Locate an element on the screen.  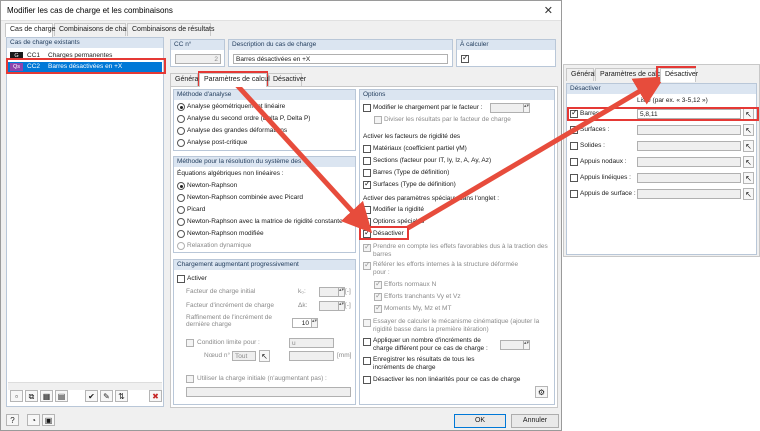
arrow-to-deactivate-option is located at coordinates (303, 158).